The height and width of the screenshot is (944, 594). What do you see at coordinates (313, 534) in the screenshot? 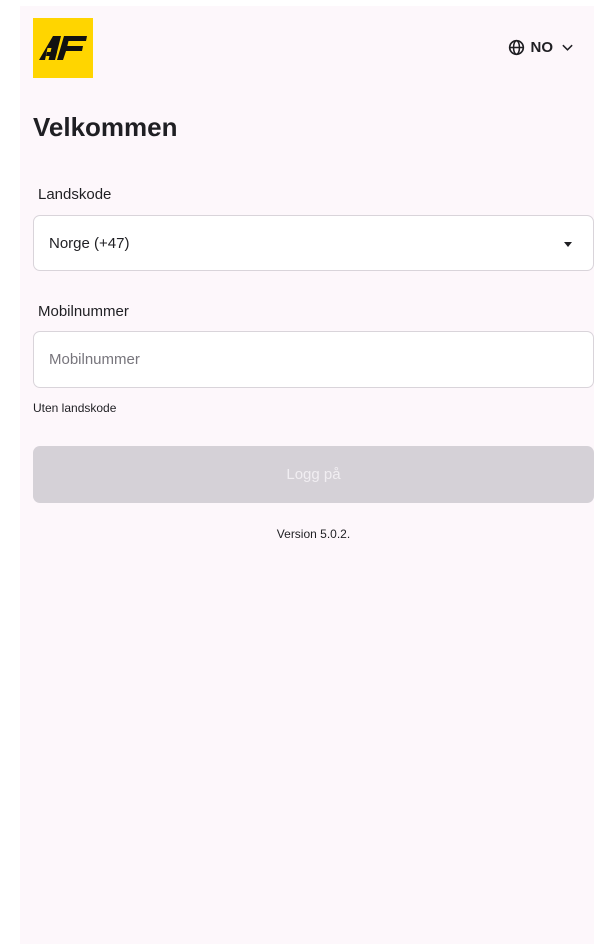
I see `app-version: Version 5.0.2.` at bounding box center [313, 534].